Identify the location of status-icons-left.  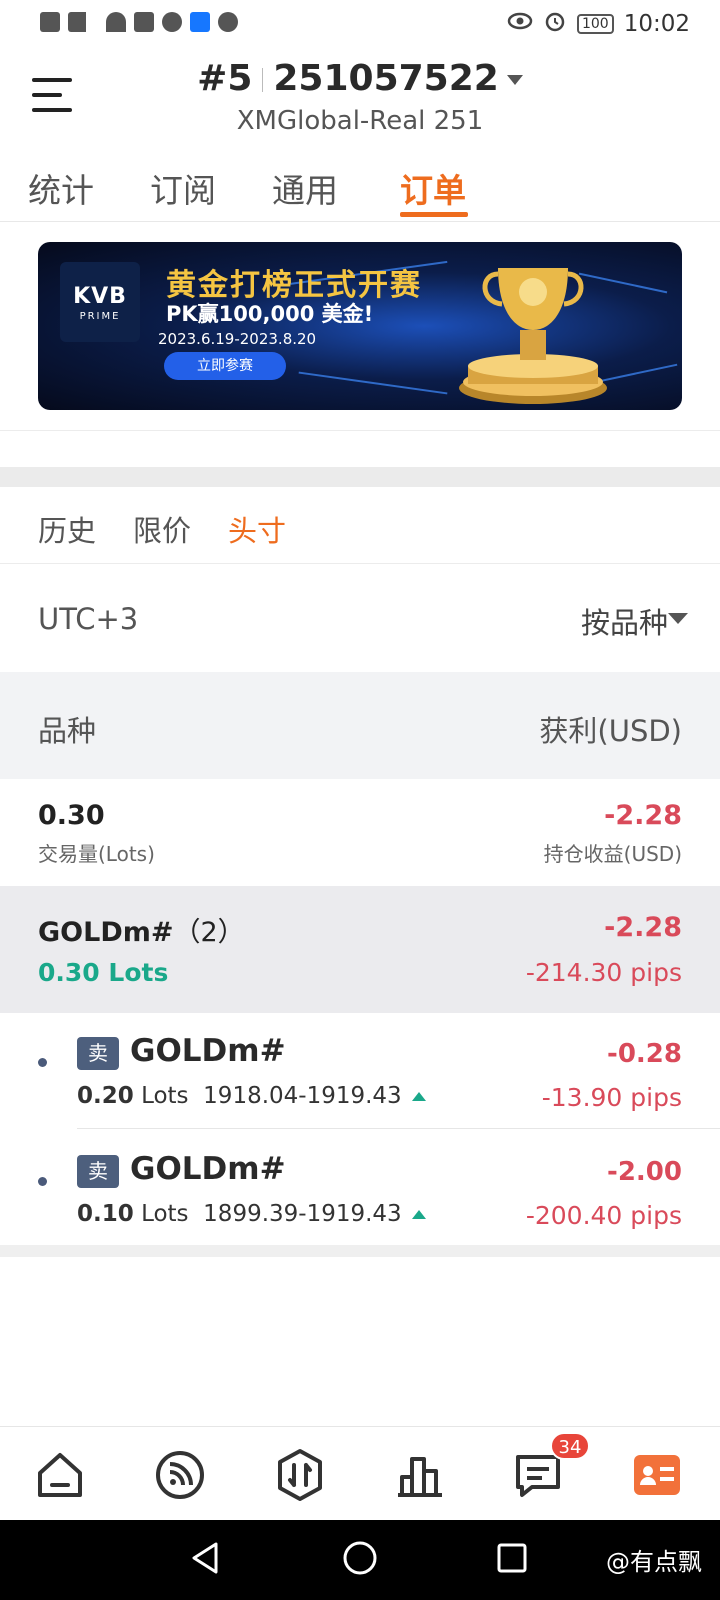
(139, 22).